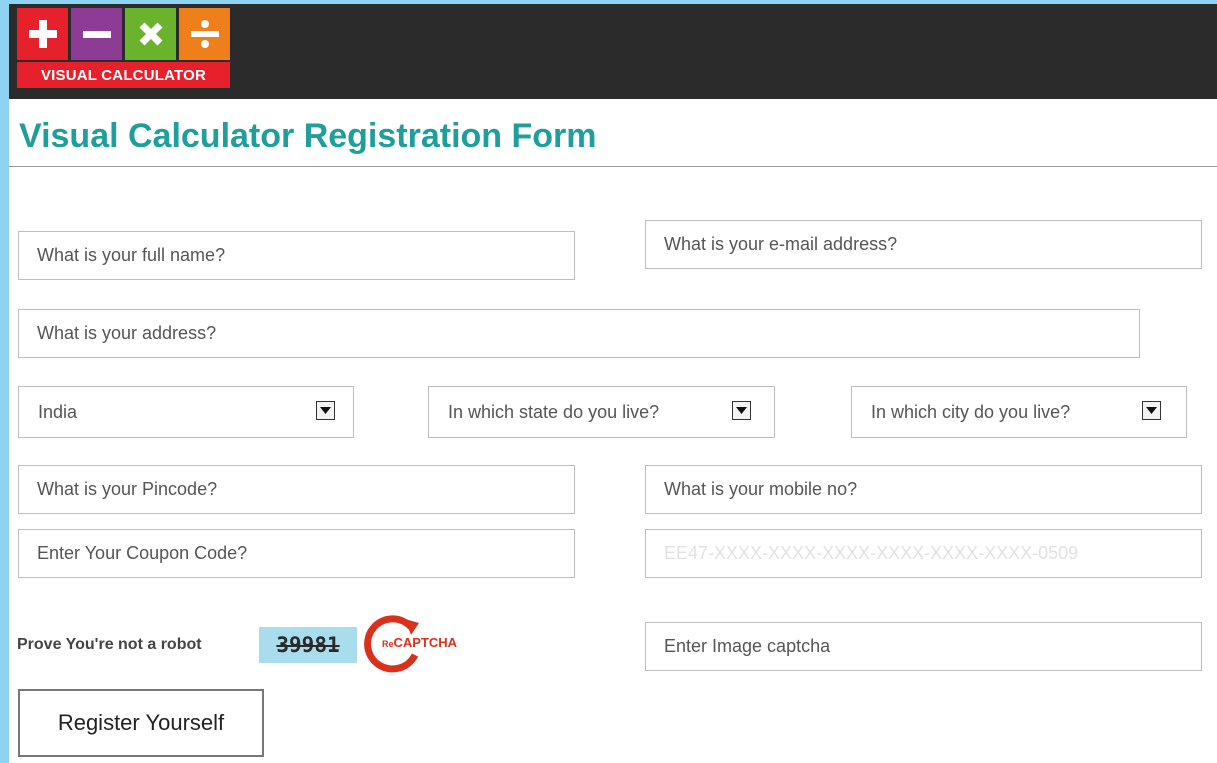 The width and height of the screenshot is (1217, 763). I want to click on title-divider, so click(613, 166).